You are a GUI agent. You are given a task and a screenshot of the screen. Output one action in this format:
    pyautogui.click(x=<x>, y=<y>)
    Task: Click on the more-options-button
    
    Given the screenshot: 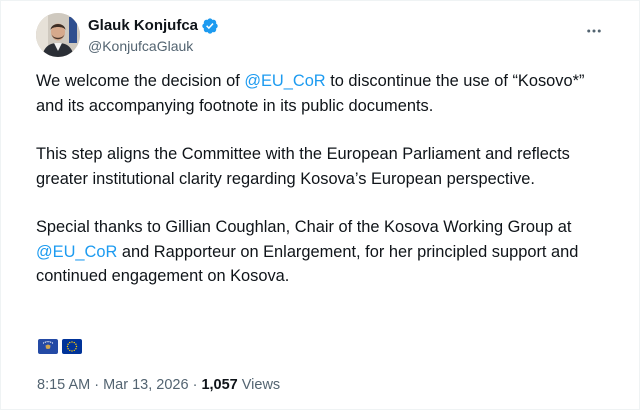 What is the action you would take?
    pyautogui.click(x=594, y=31)
    